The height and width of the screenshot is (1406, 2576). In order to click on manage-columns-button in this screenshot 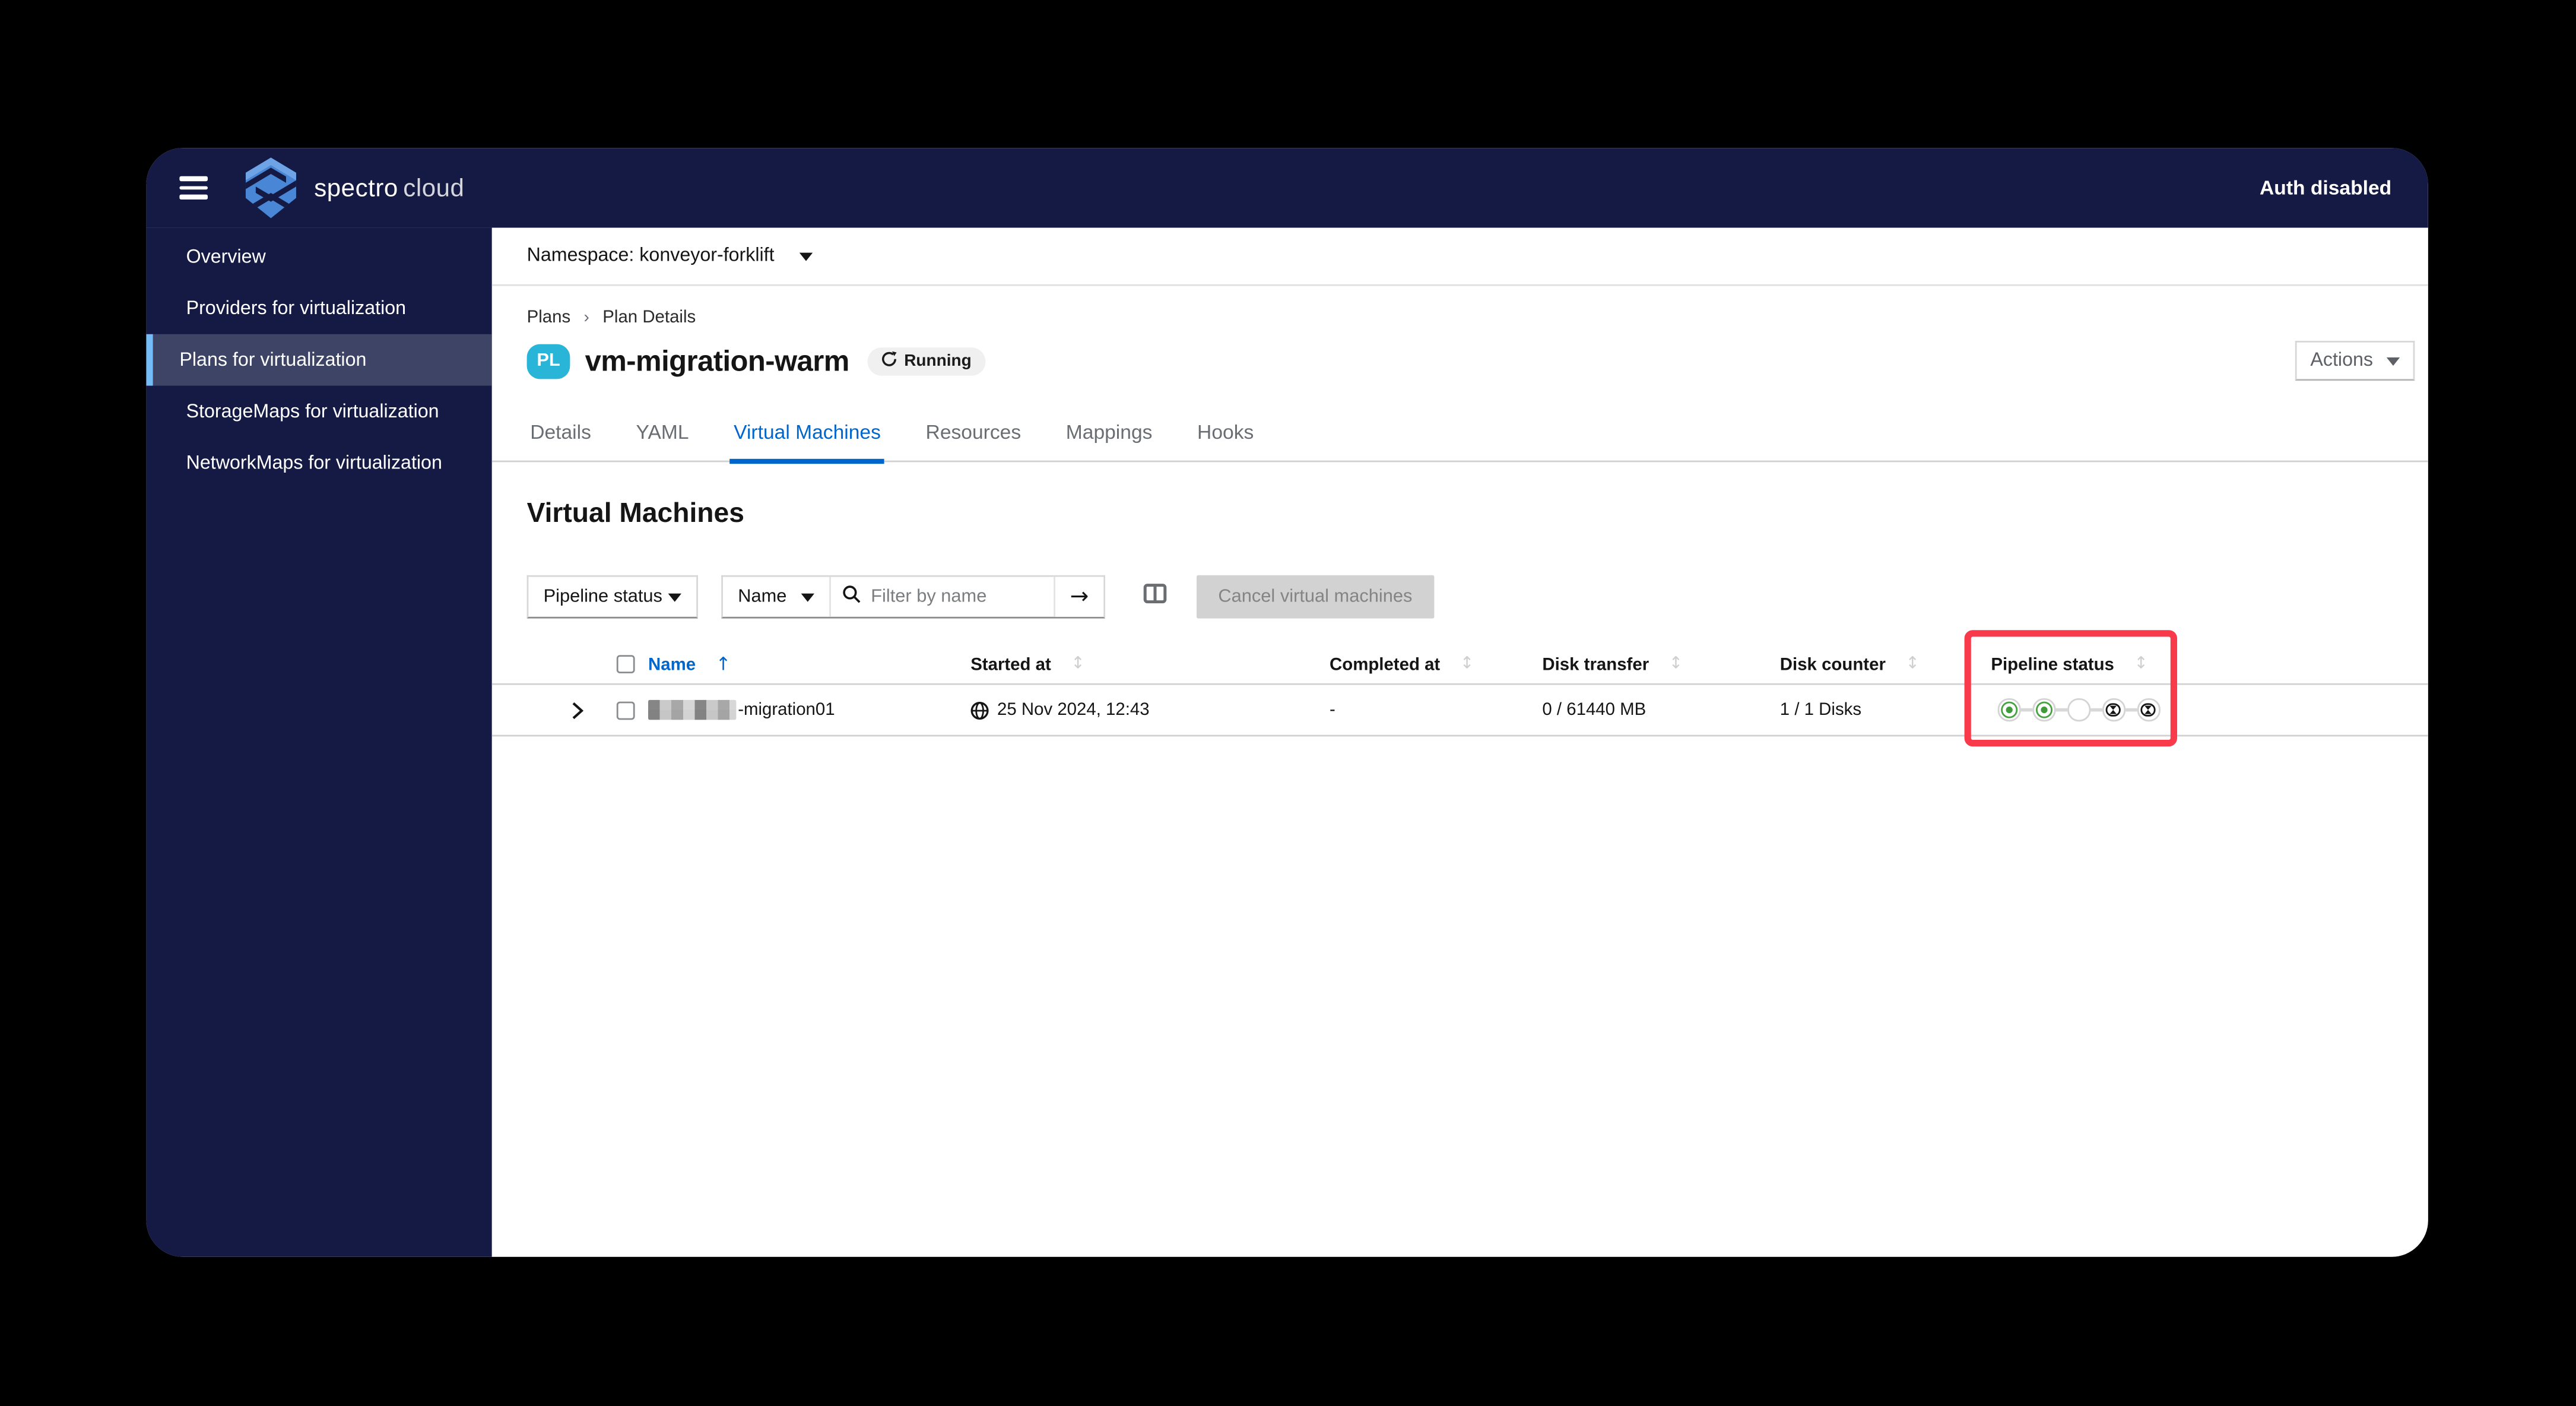, I will do `click(1155, 597)`.